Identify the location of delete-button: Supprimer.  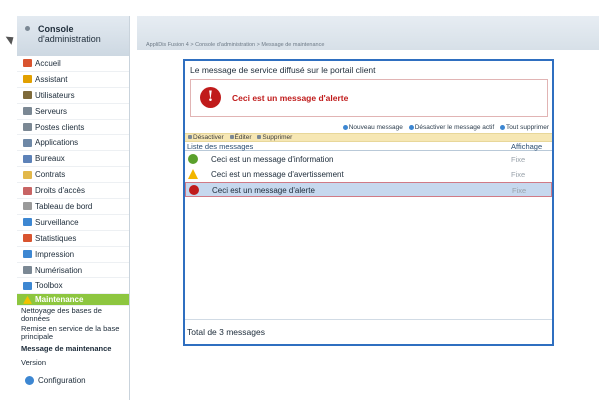
(274, 137).